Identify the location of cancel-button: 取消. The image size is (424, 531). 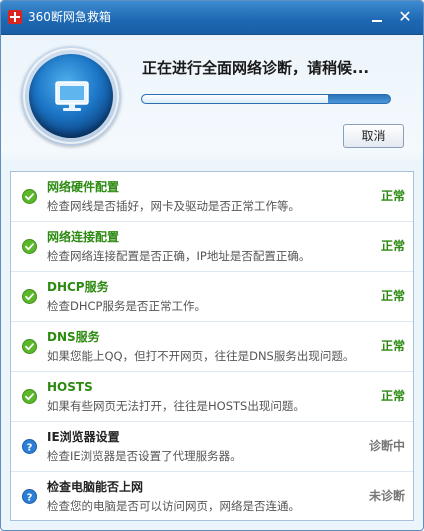
(373, 136).